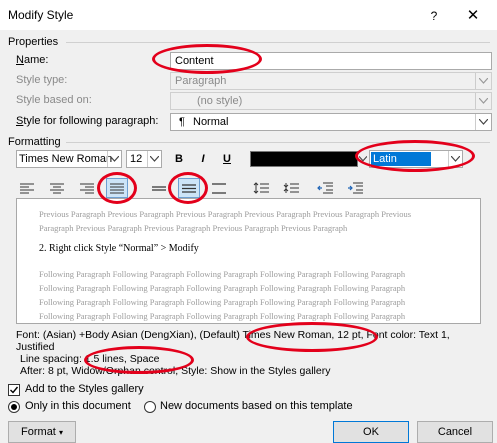 The image size is (497, 443). What do you see at coordinates (201, 81) in the screenshot?
I see `style-type-value: Paragraph` at bounding box center [201, 81].